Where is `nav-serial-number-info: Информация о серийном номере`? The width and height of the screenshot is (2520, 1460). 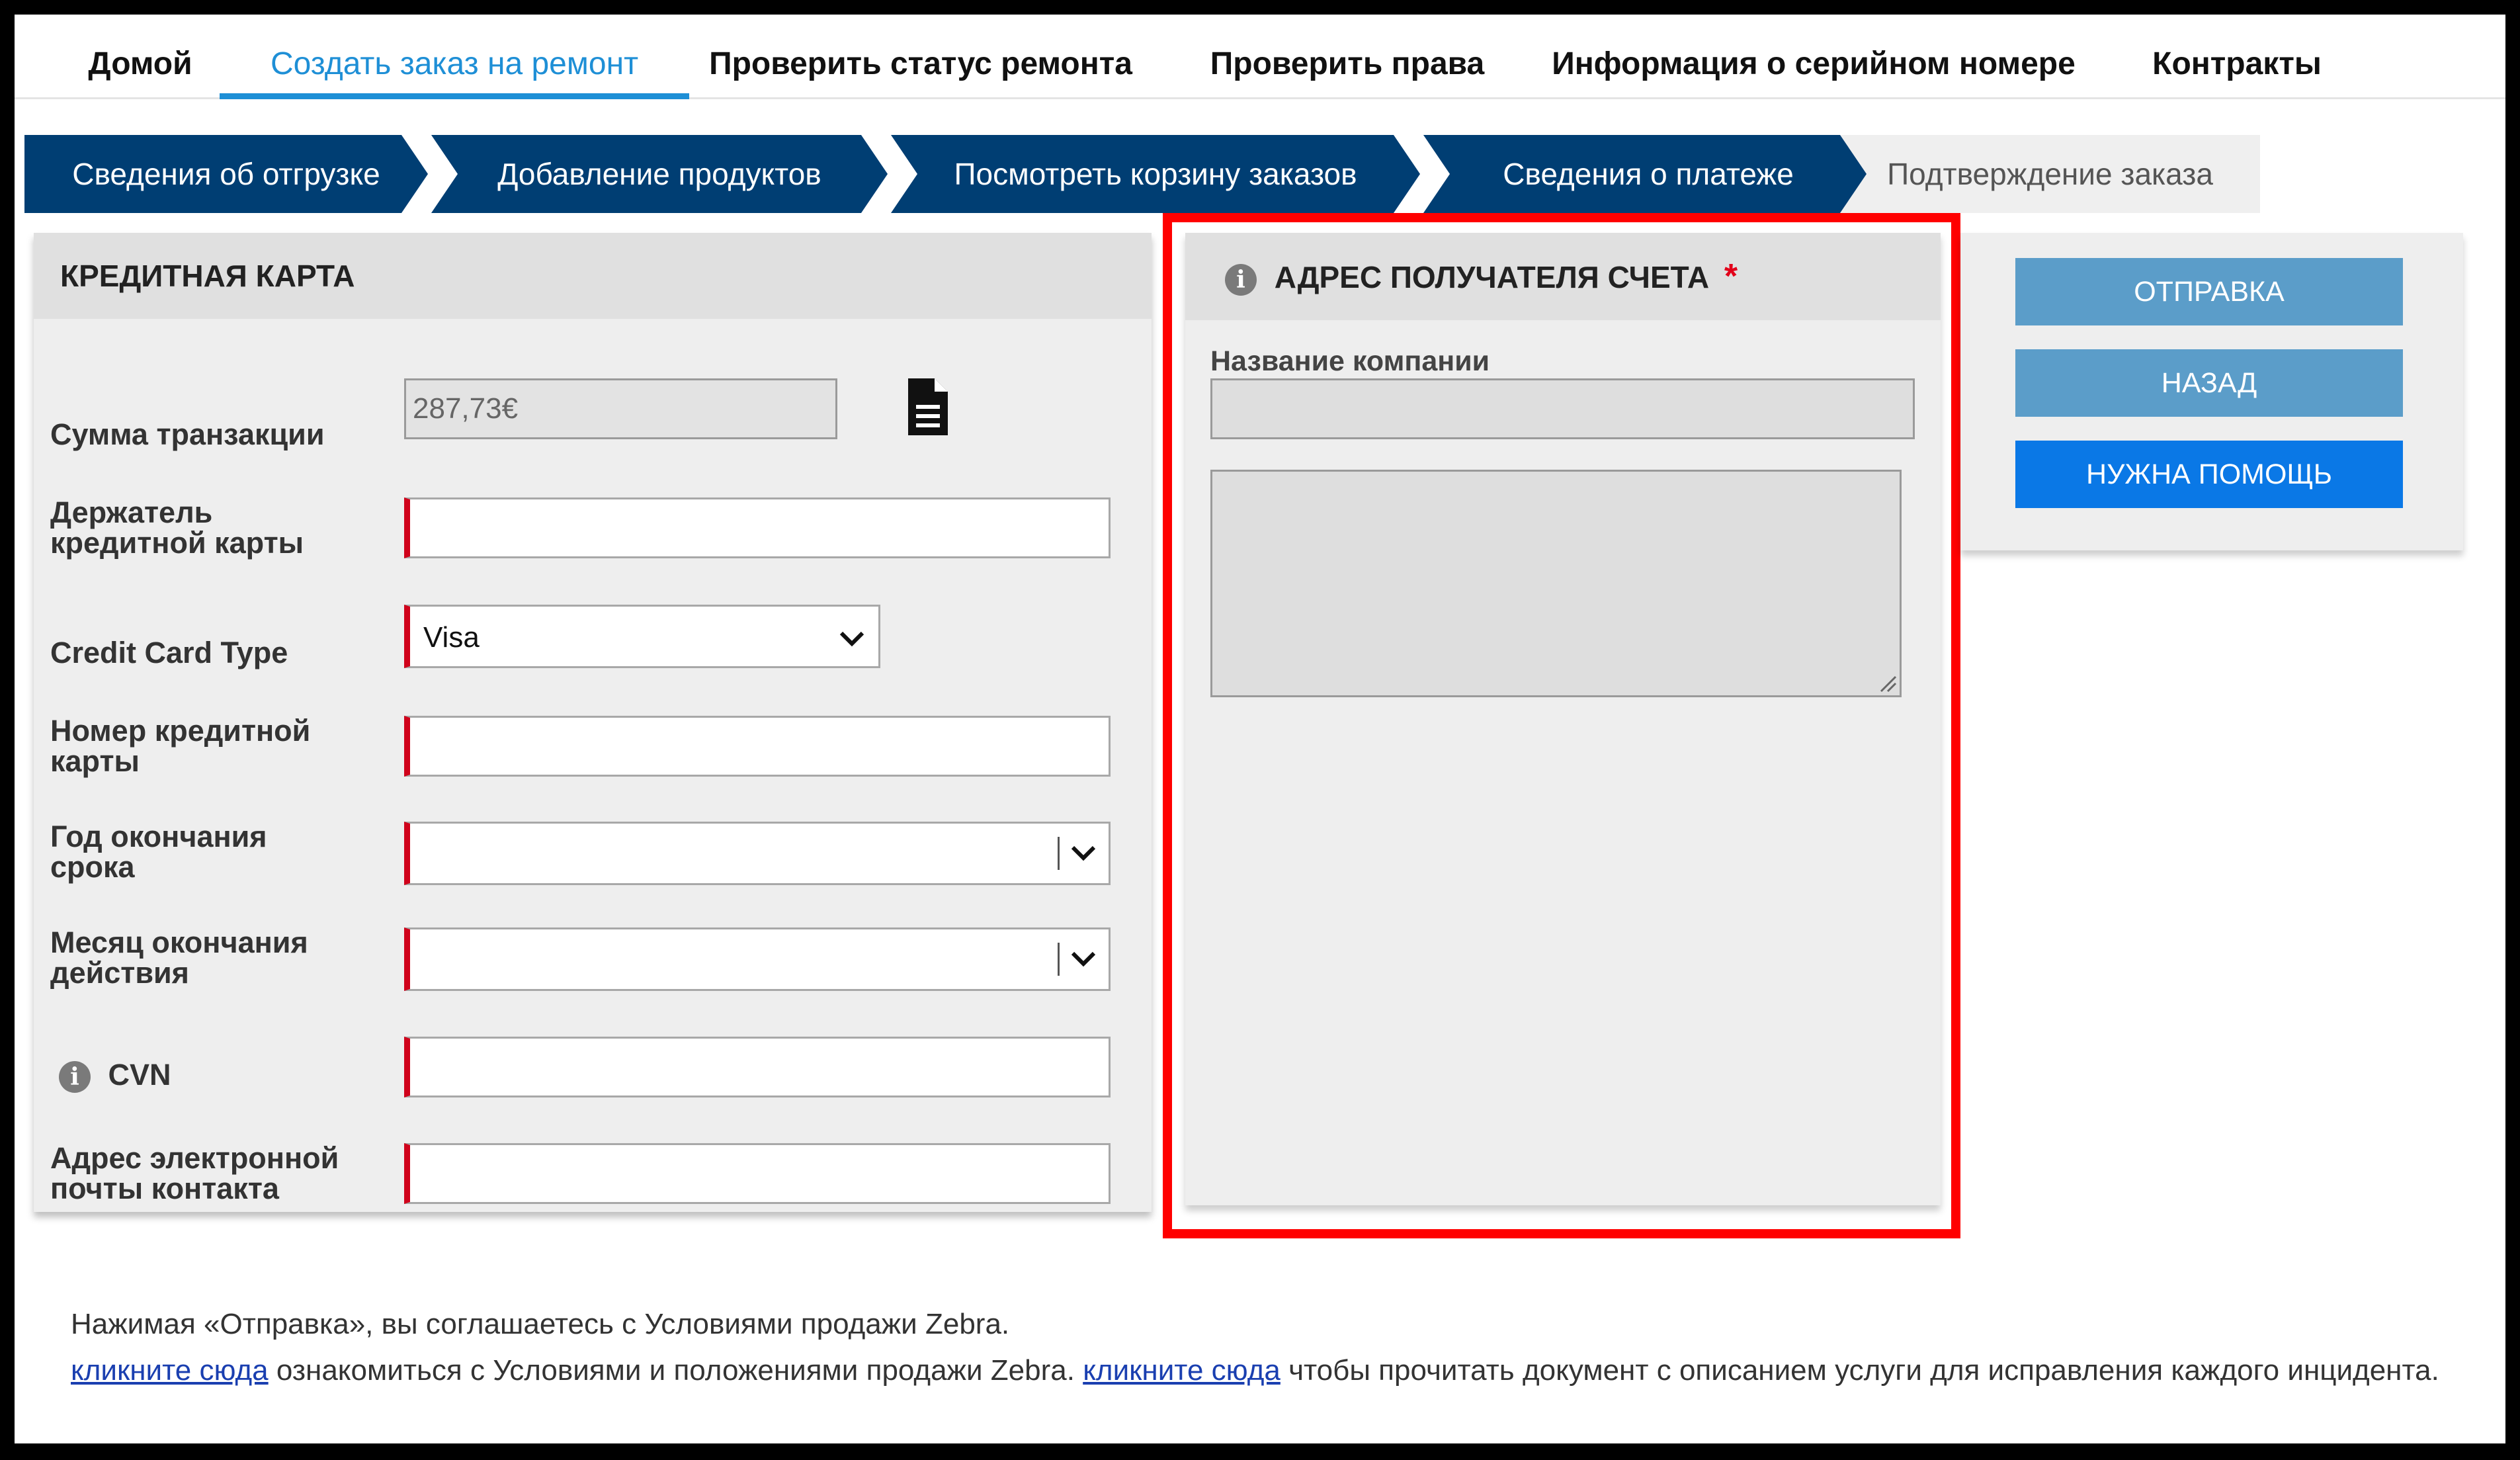 nav-serial-number-info: Информация о серийном номере is located at coordinates (1814, 70).